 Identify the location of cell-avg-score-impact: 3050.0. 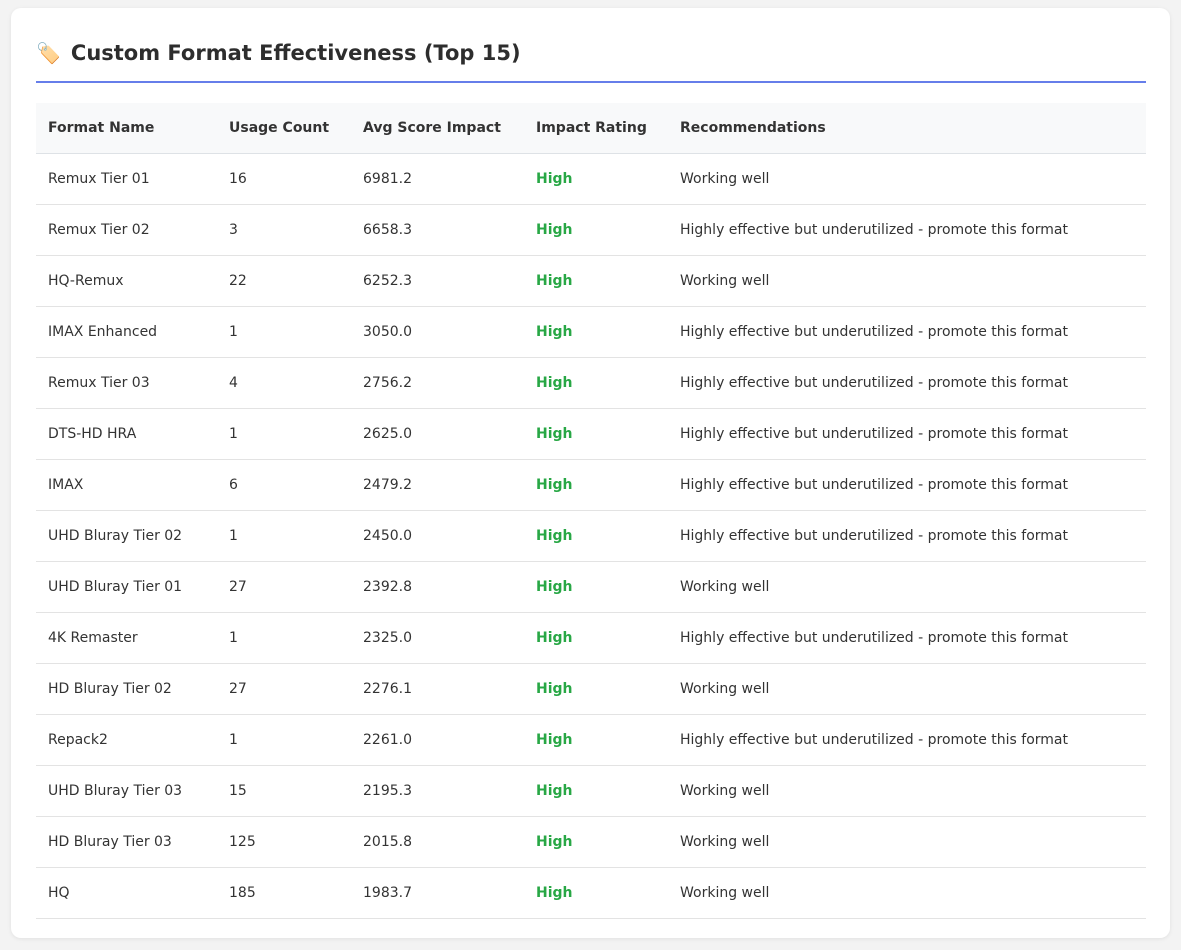
(437, 332).